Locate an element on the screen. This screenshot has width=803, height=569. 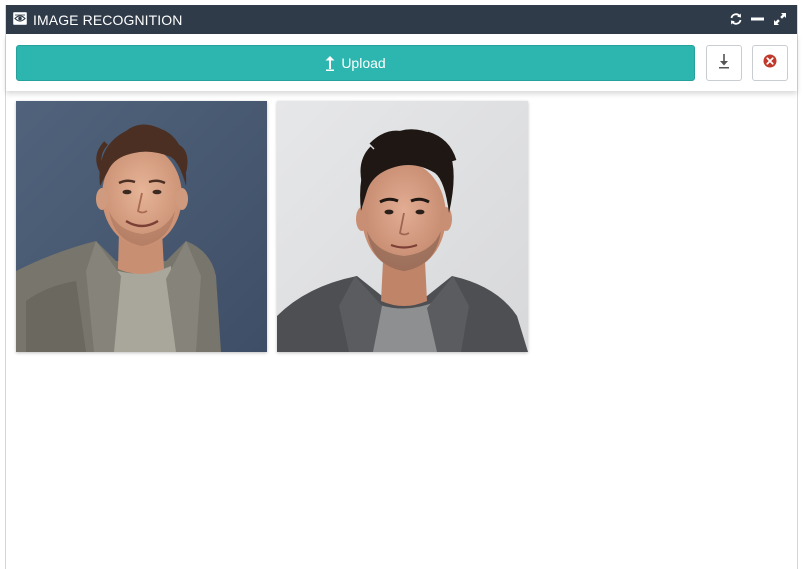
expand-icon is located at coordinates (780, 19).